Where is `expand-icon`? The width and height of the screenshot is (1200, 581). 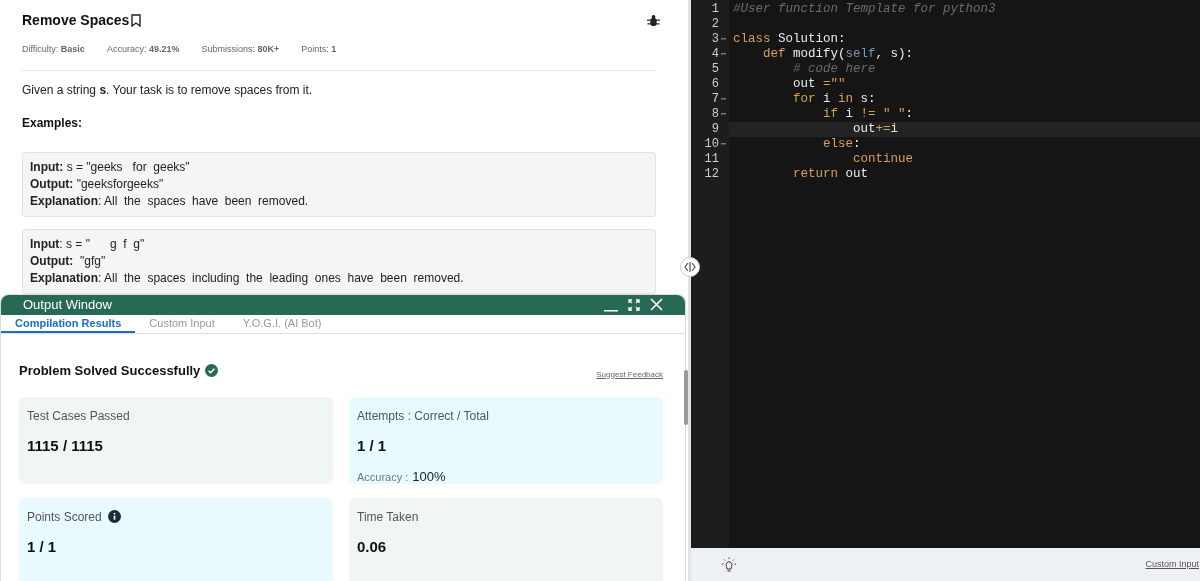 expand-icon is located at coordinates (634, 304).